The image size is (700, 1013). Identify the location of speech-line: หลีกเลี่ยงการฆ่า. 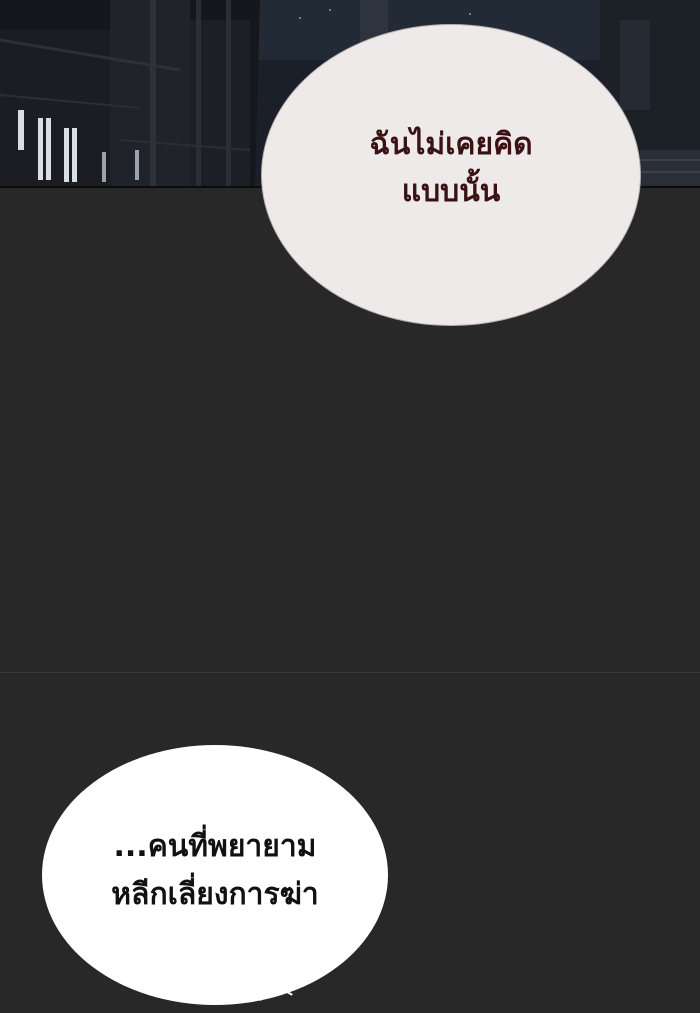
(215, 894).